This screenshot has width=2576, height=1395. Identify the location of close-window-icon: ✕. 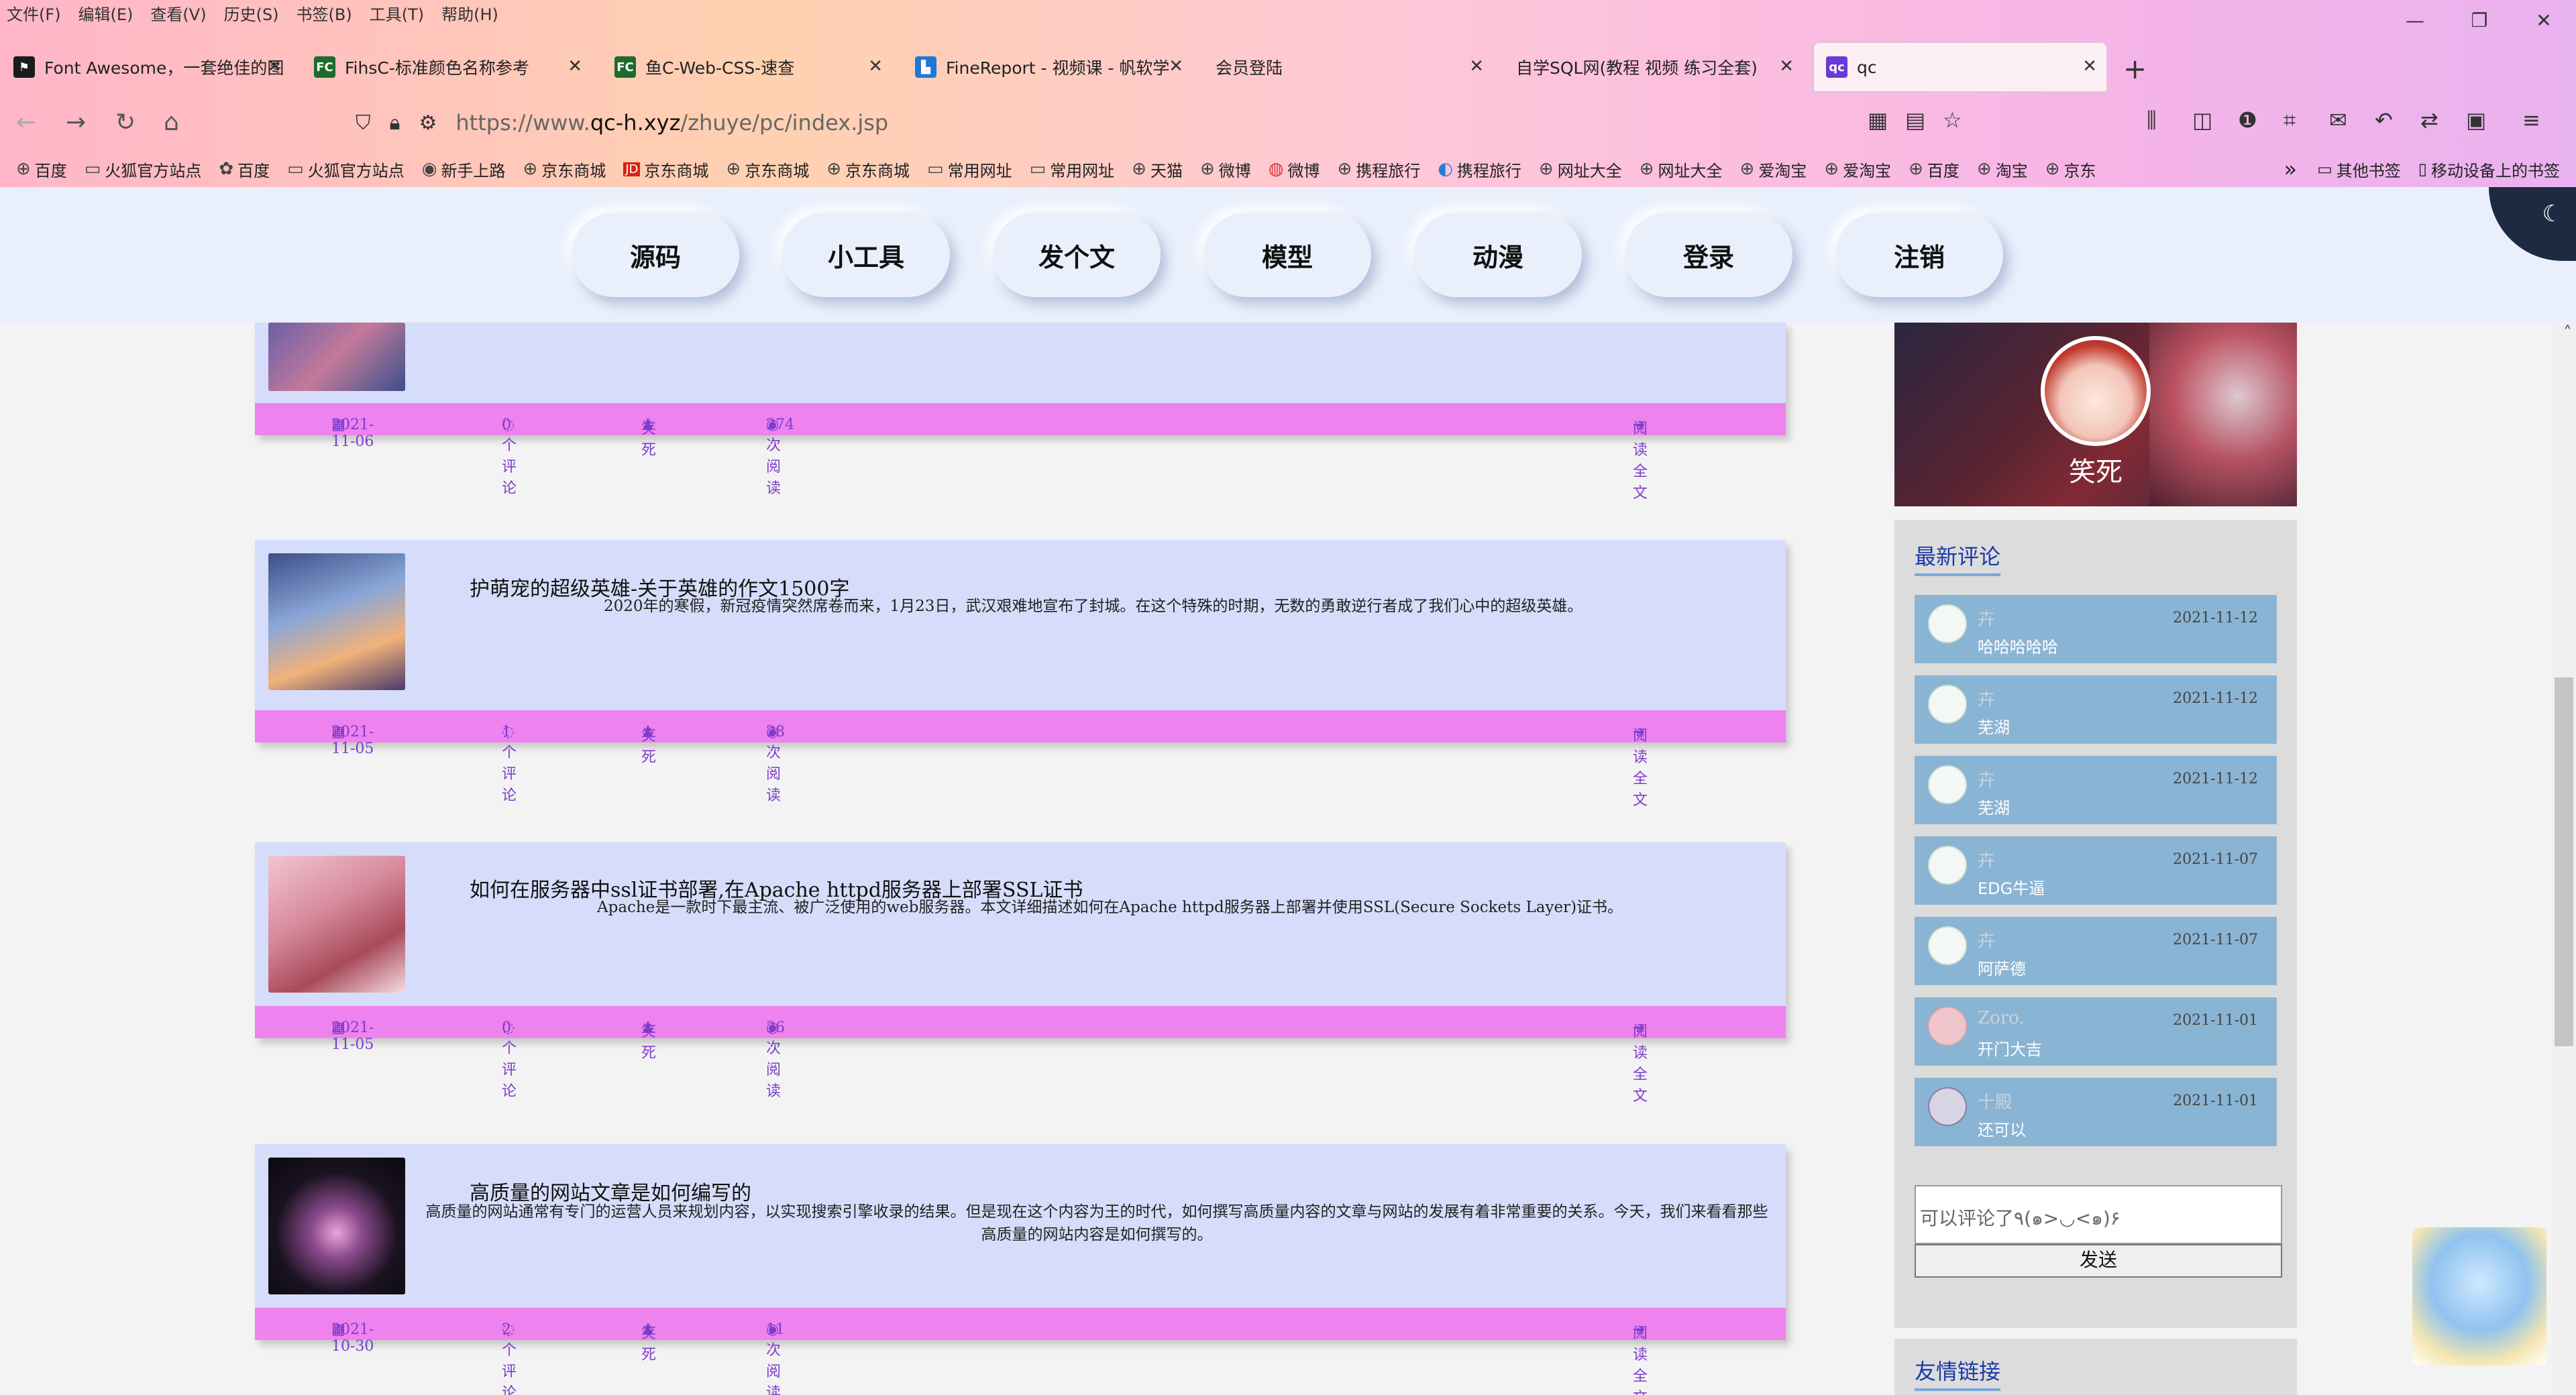
(2544, 20).